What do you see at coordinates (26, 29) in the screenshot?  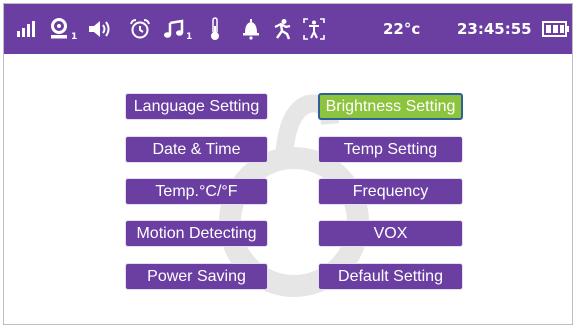 I see `signal-strength-icon` at bounding box center [26, 29].